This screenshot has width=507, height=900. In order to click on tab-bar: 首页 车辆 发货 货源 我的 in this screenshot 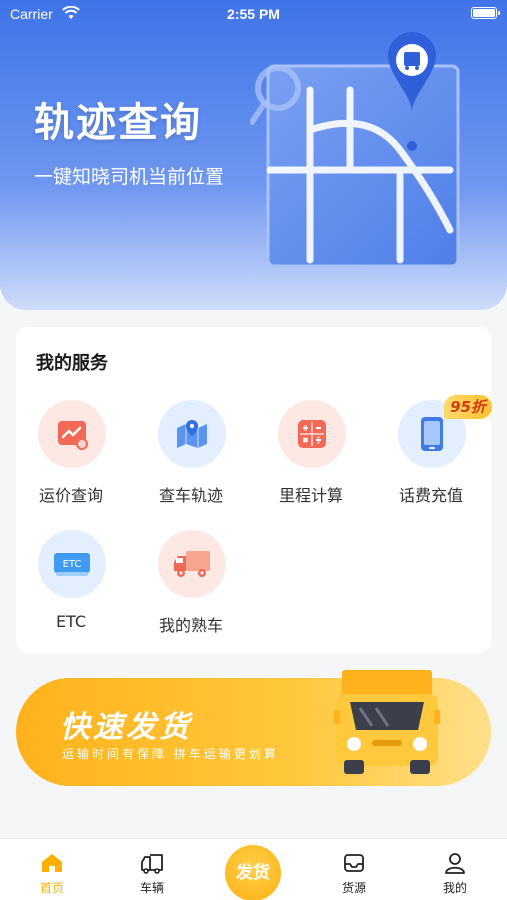, I will do `click(253, 869)`.